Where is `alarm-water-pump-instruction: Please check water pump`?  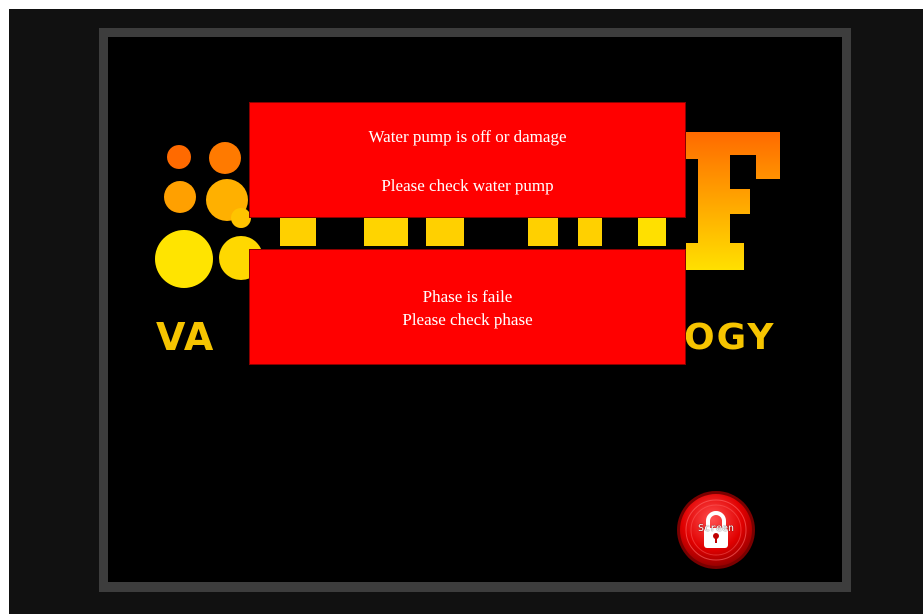 alarm-water-pump-instruction: Please check water pump is located at coordinates (467, 185).